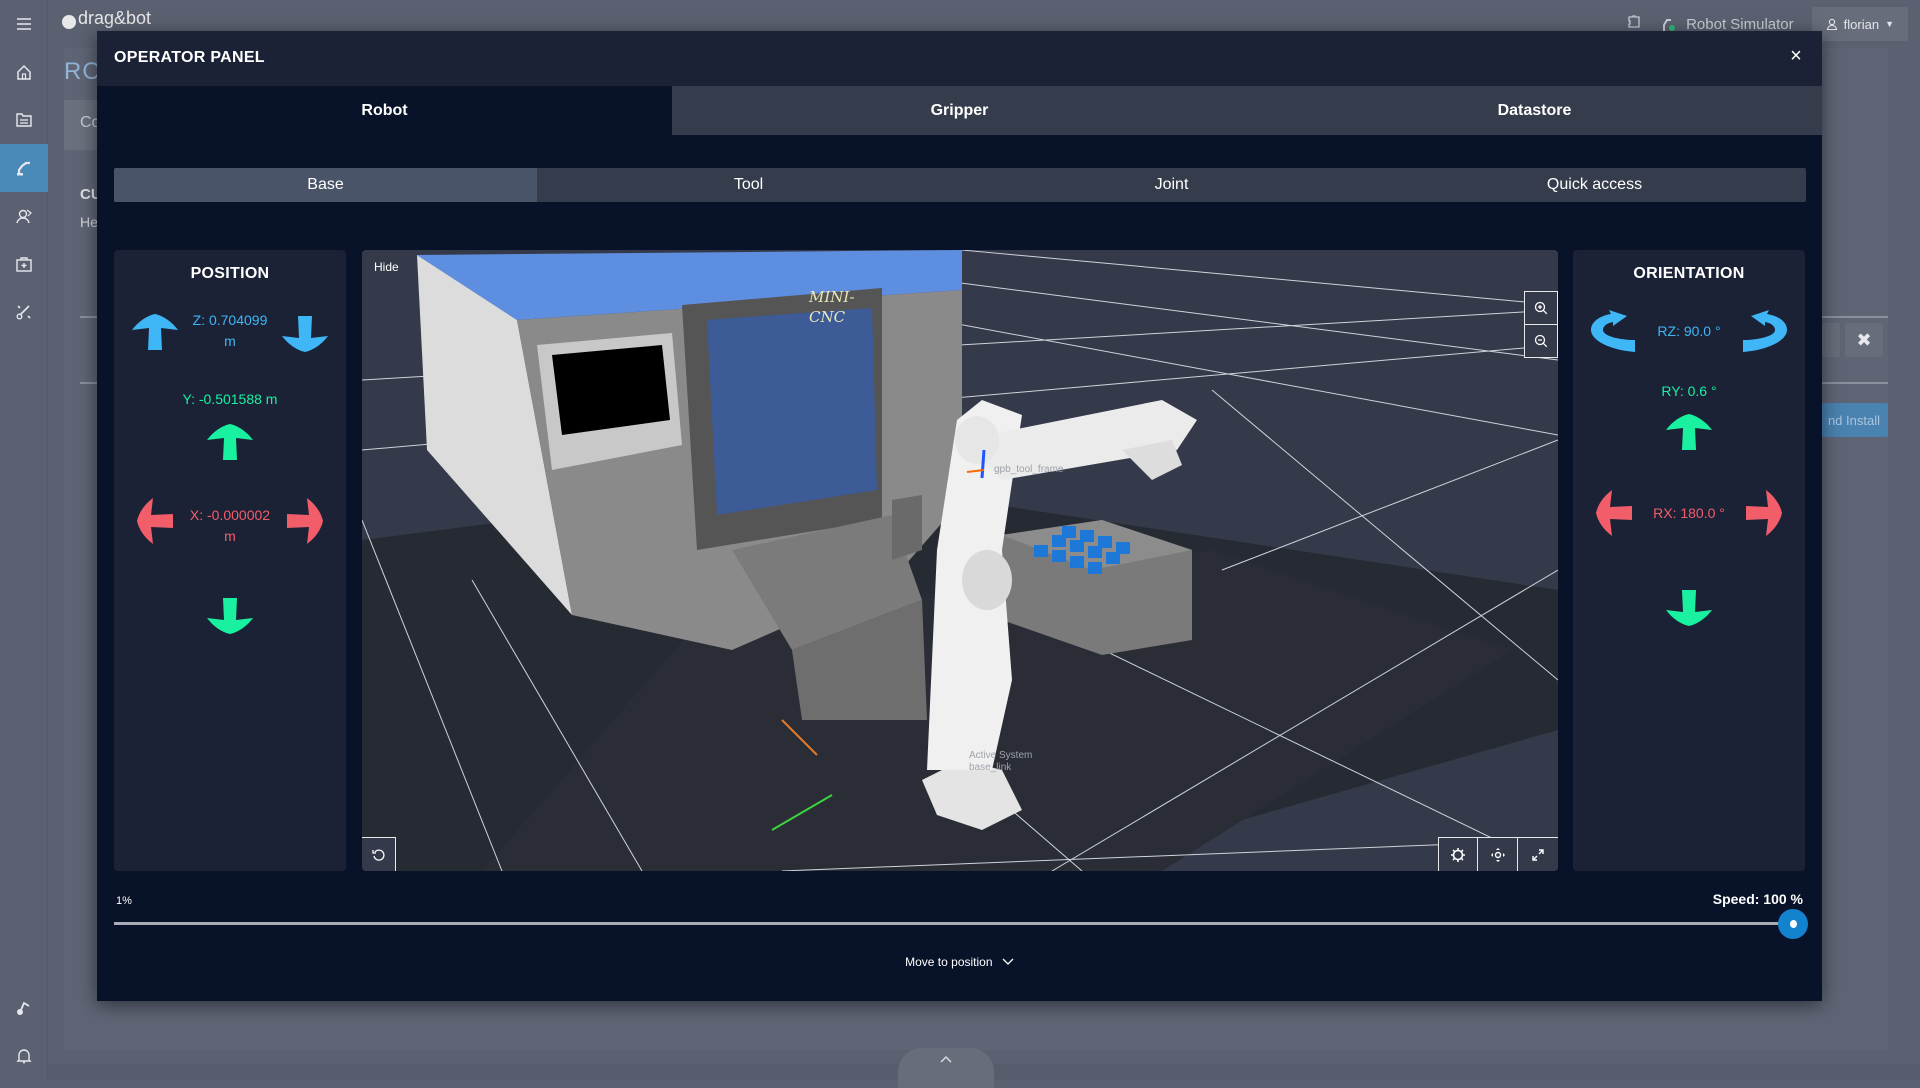 This screenshot has width=1920, height=1088. I want to click on ry-up-button, so click(1689, 432).